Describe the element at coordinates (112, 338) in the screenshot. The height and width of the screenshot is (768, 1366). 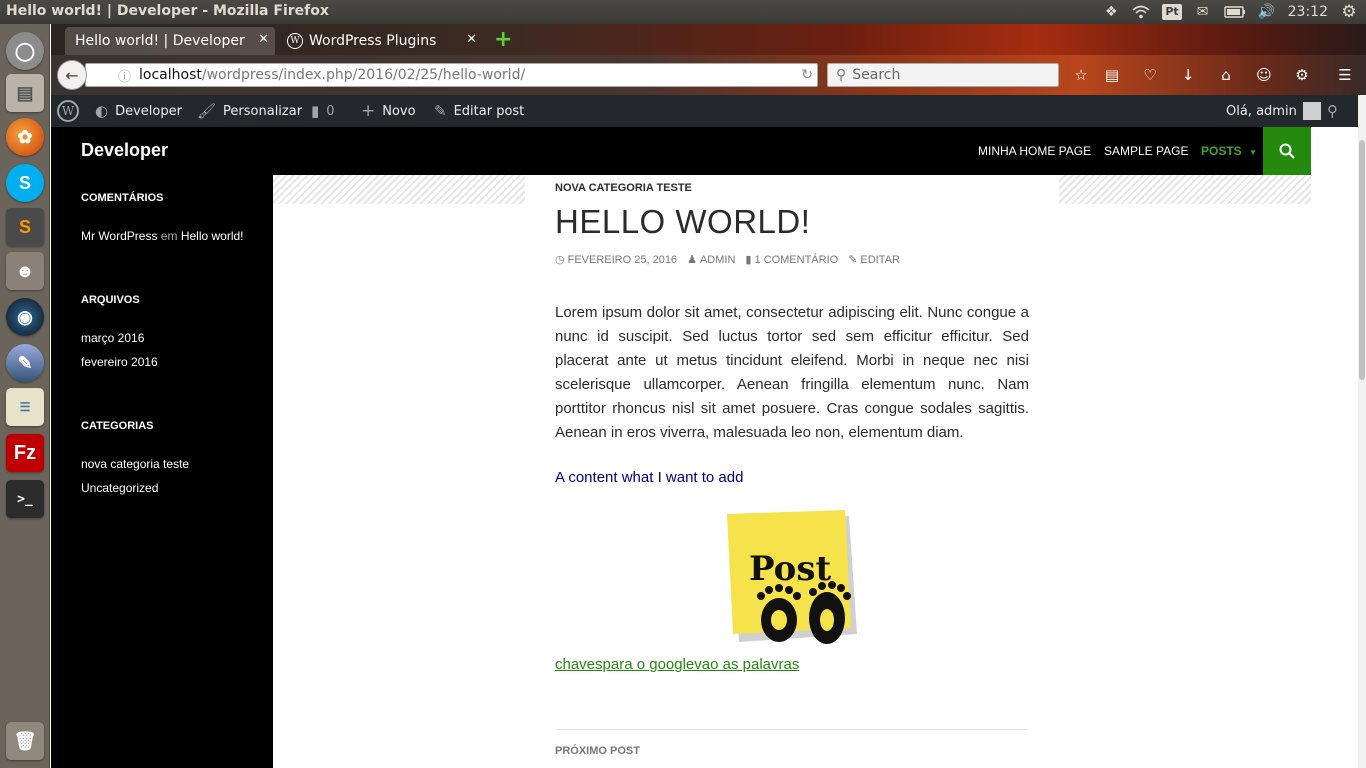
I see `archive-link: março 2016` at that location.